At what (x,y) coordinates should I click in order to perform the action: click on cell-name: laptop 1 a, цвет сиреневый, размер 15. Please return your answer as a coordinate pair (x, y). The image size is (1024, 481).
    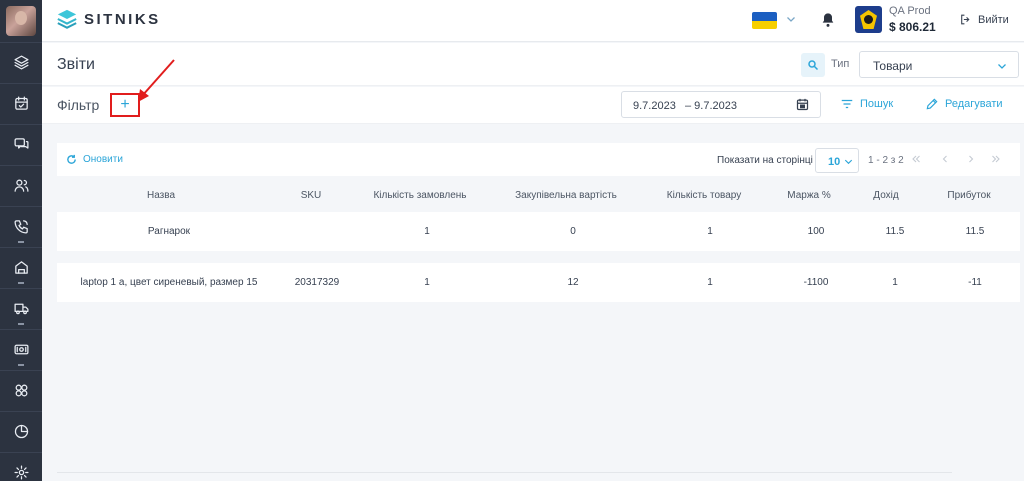
    Looking at the image, I should click on (169, 282).